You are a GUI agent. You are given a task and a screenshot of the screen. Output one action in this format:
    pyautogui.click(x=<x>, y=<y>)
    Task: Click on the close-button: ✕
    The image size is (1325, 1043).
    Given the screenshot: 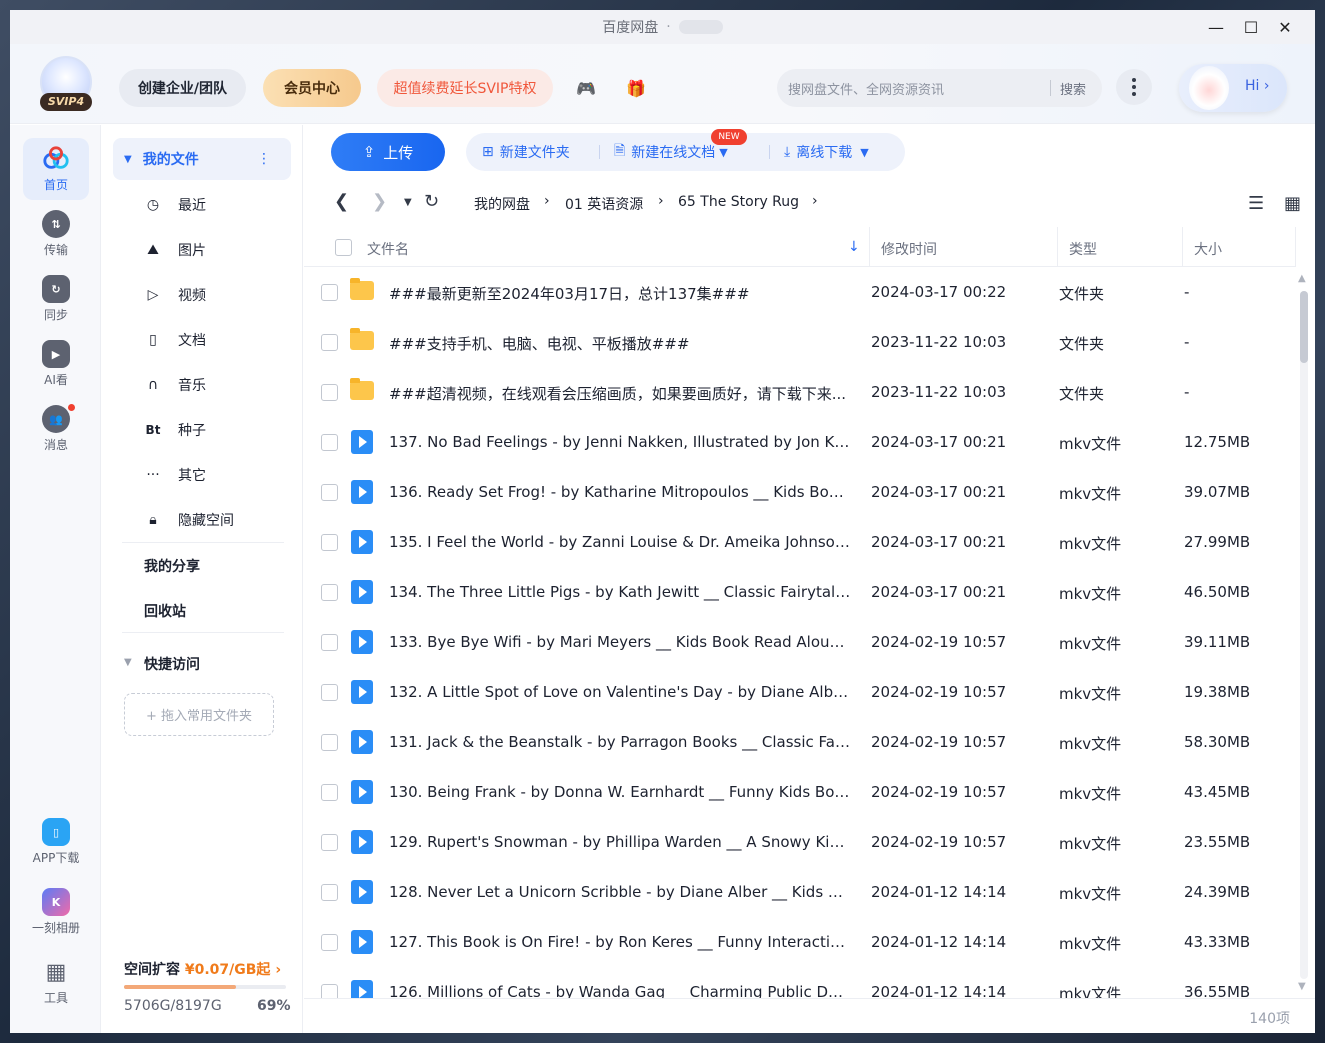 What is the action you would take?
    pyautogui.click(x=1285, y=27)
    